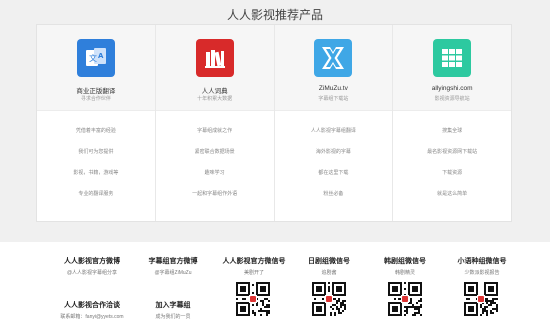 This screenshot has height=330, width=550. What do you see at coordinates (173, 266) in the screenshot?
I see `weibo-subtitle-group-link: 字幕组官方微博 @字幕组ZiMuZu` at bounding box center [173, 266].